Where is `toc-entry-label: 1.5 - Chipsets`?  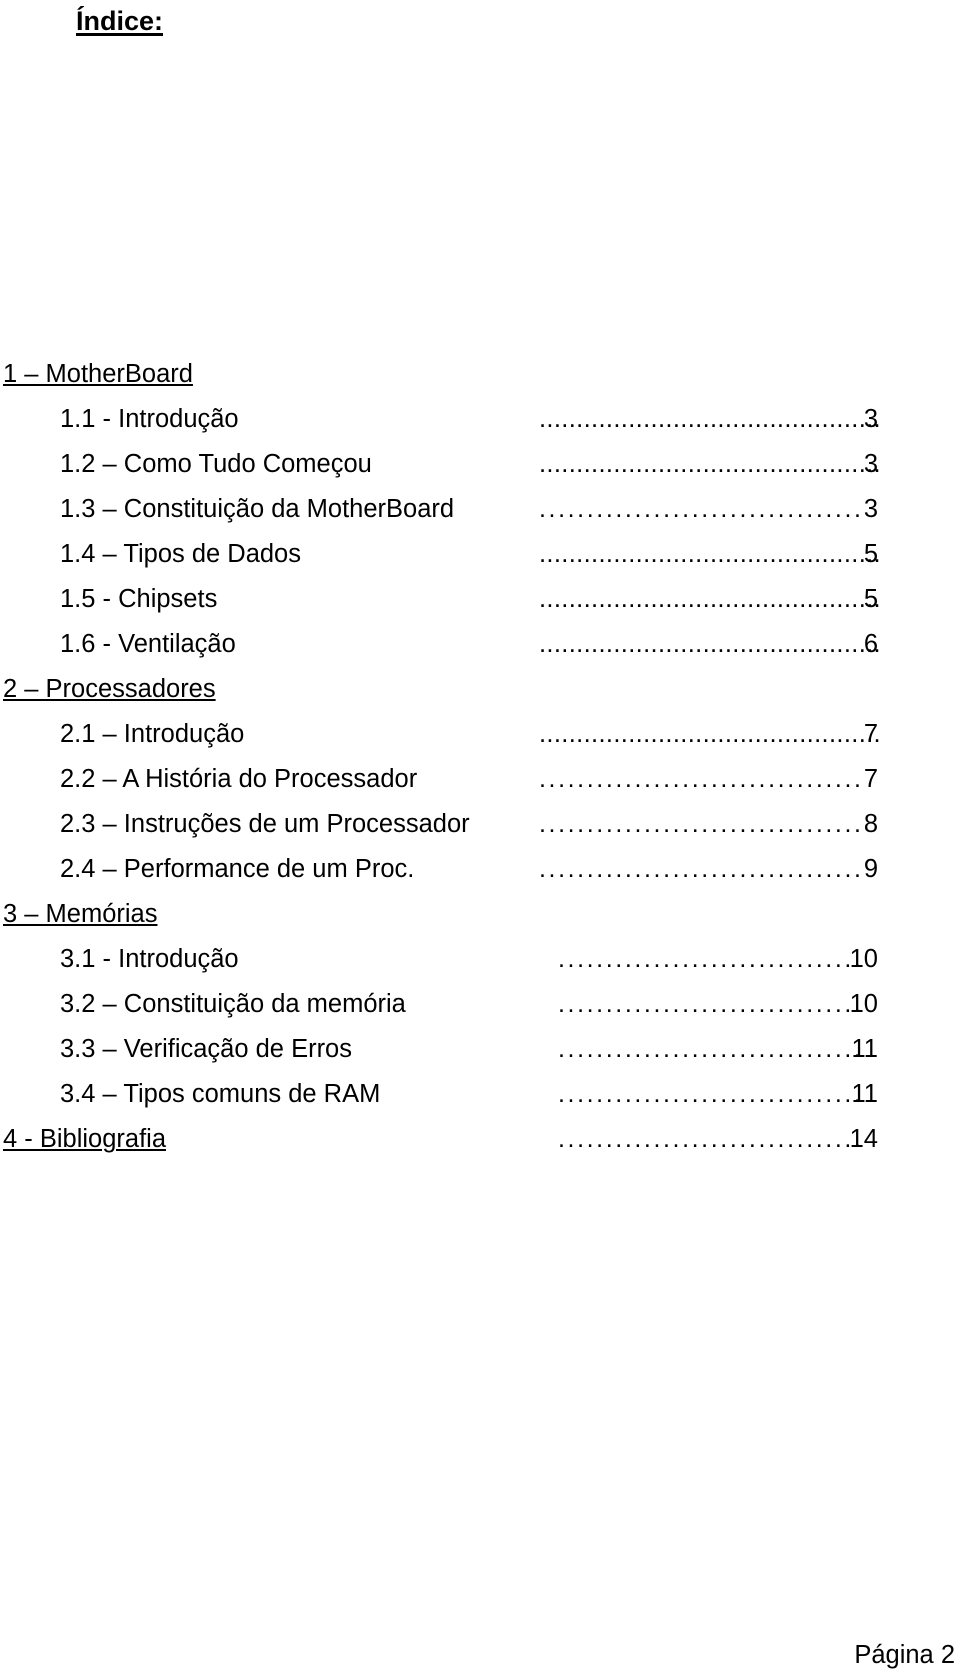 toc-entry-label: 1.5 - Chipsets is located at coordinates (139, 599).